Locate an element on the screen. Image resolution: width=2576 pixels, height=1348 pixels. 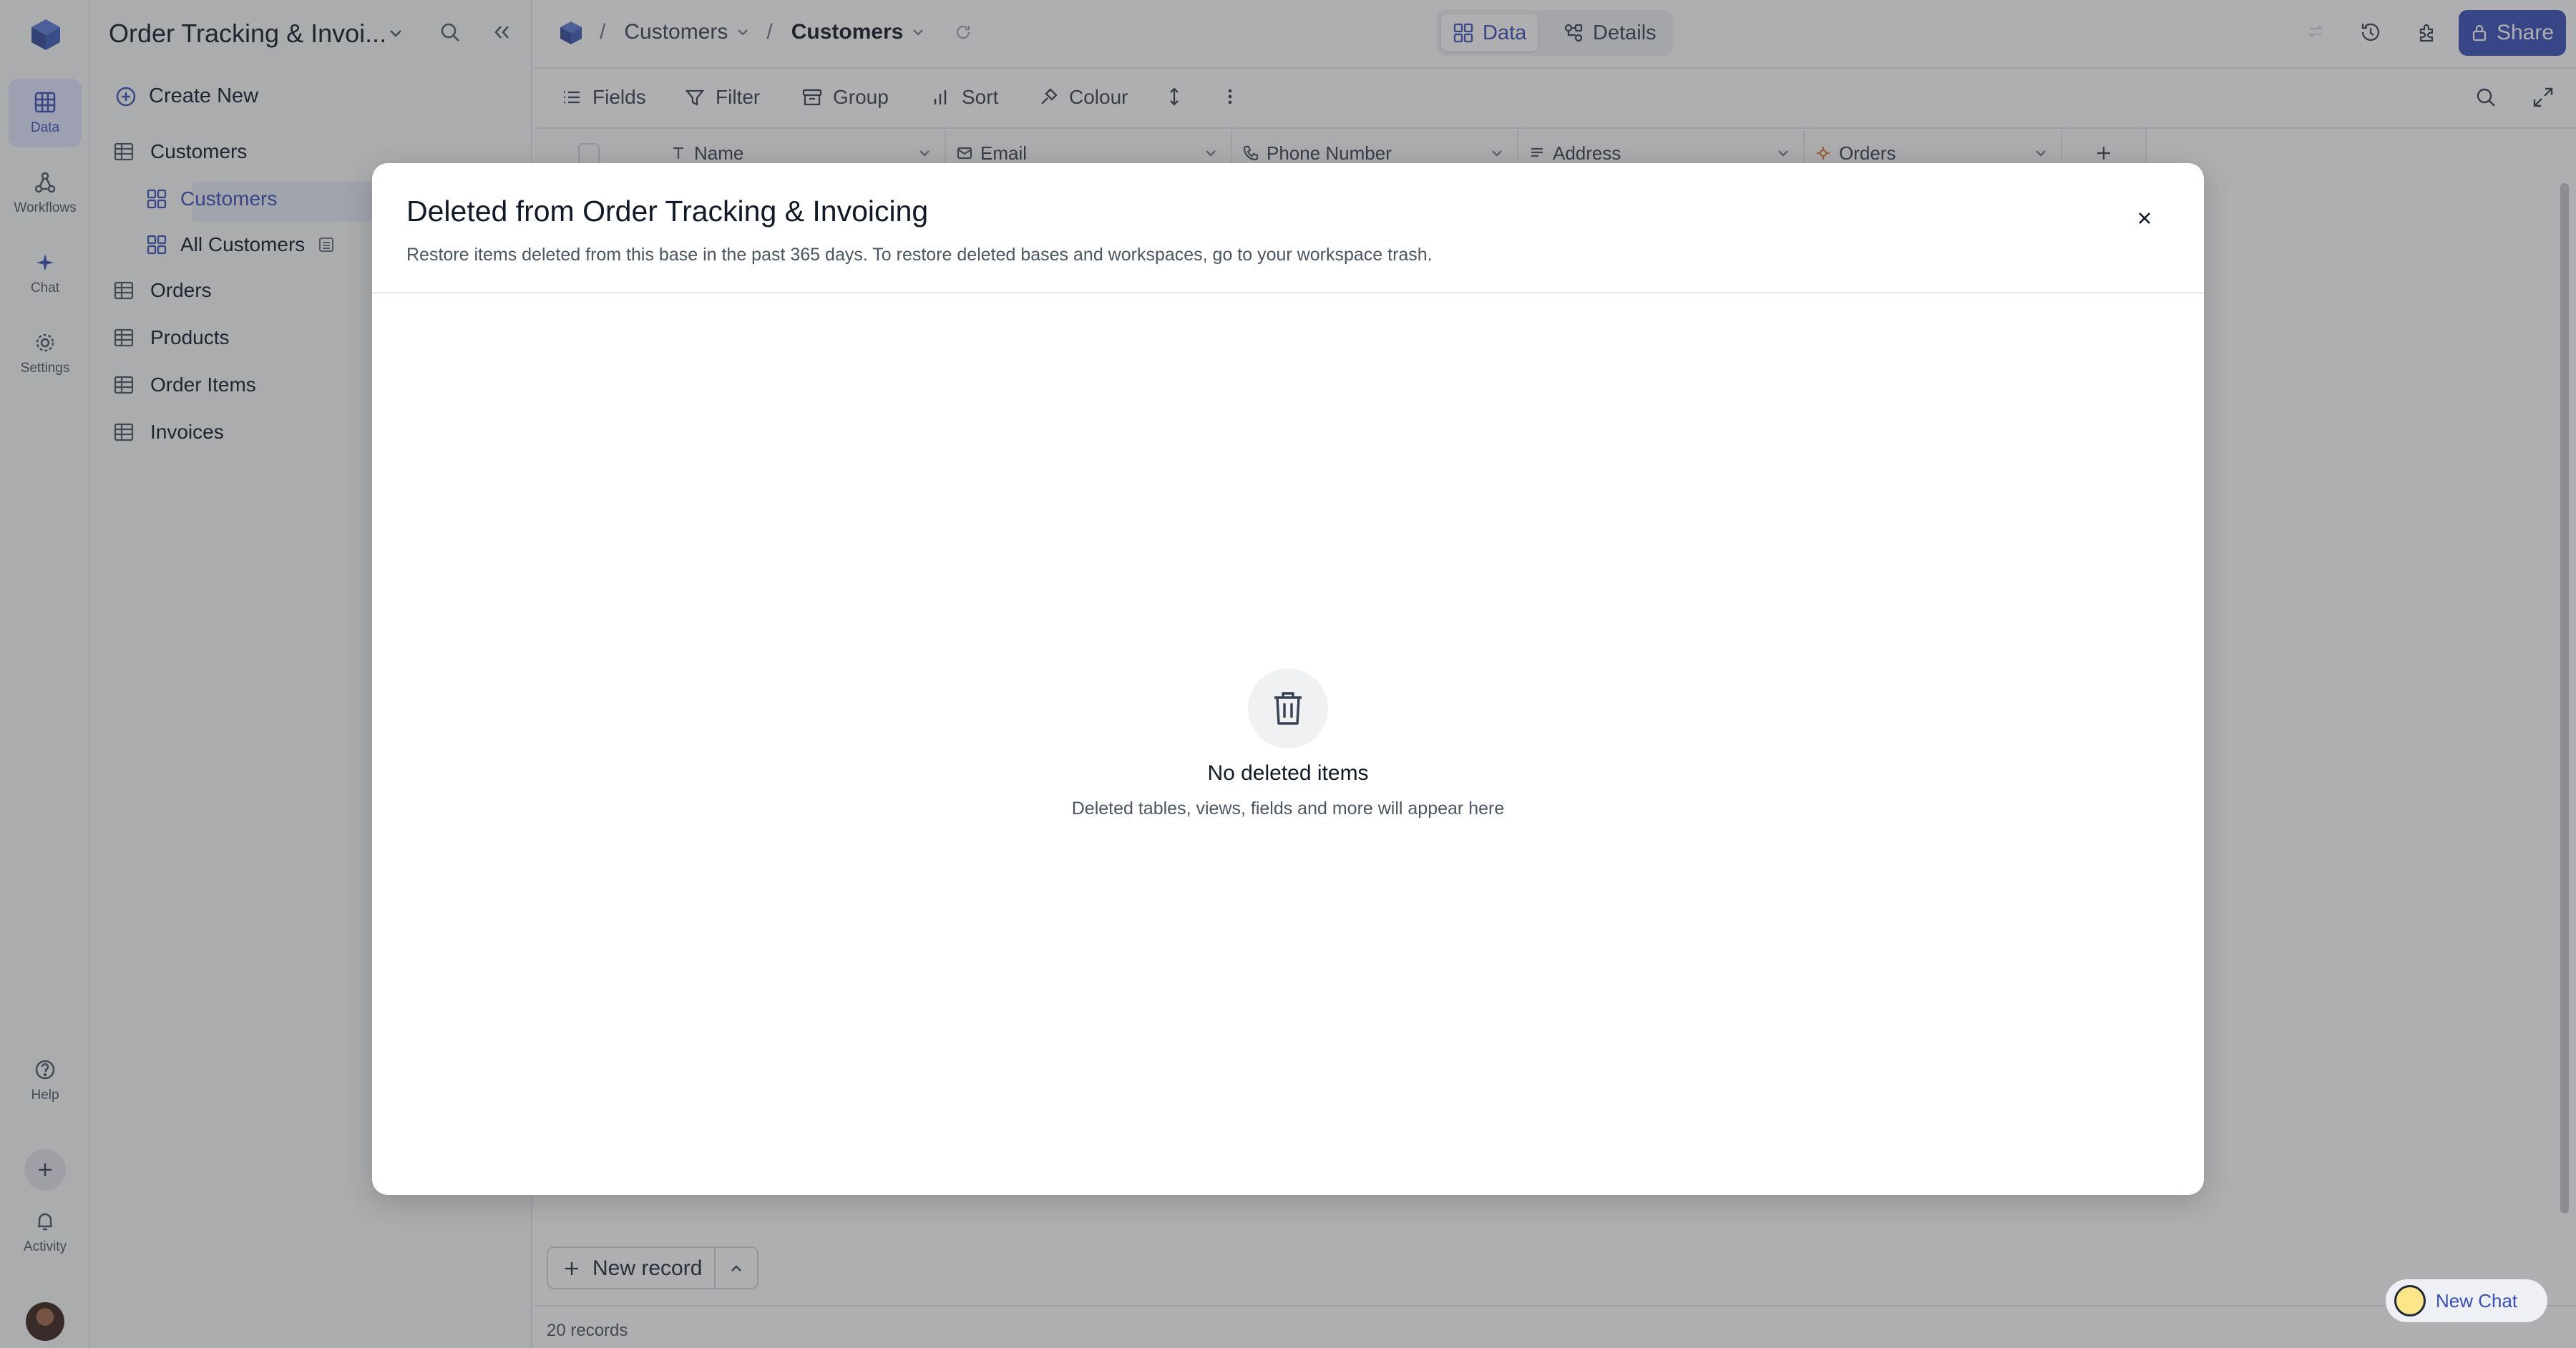
trash-icon is located at coordinates (1288, 708).